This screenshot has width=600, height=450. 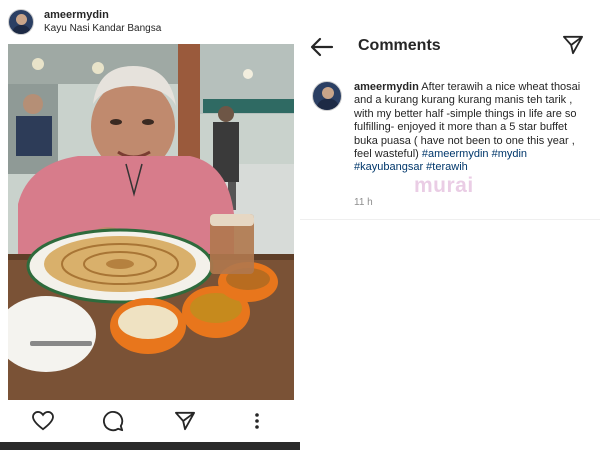 I want to click on post-header: ameermydin Kayu Nasi Kandar Bangsa, so click(x=151, y=22).